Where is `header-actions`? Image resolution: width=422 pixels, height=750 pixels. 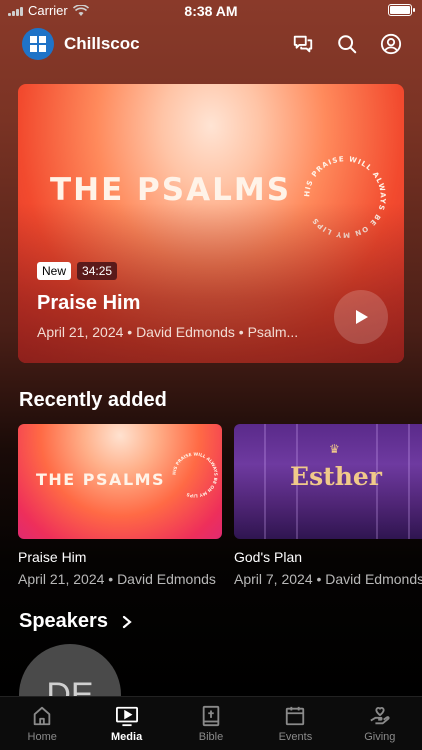 header-actions is located at coordinates (347, 44).